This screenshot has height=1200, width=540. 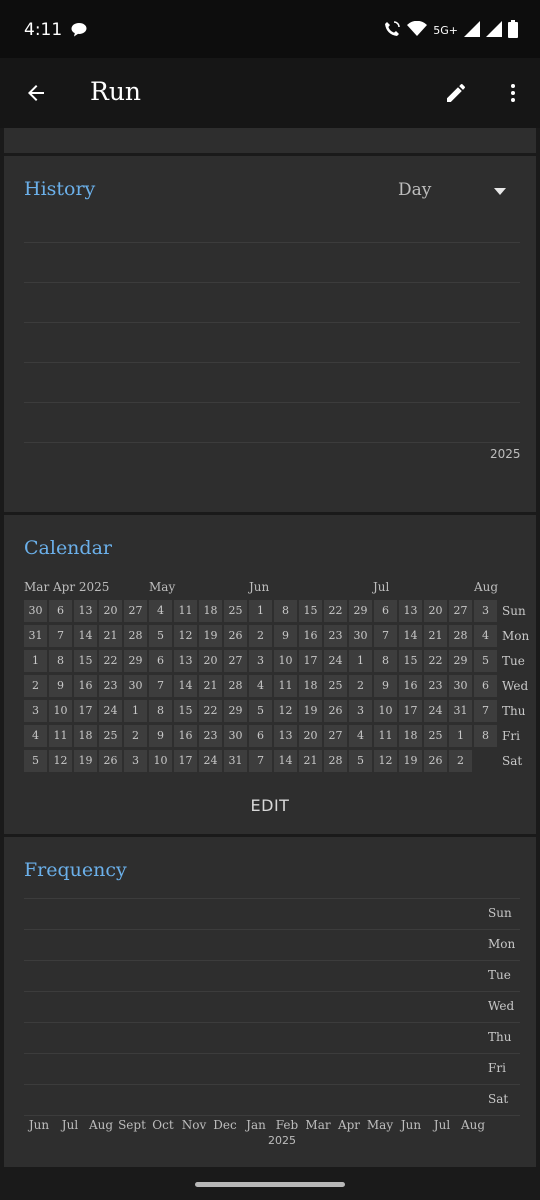 I want to click on more-options-button, so click(x=513, y=93).